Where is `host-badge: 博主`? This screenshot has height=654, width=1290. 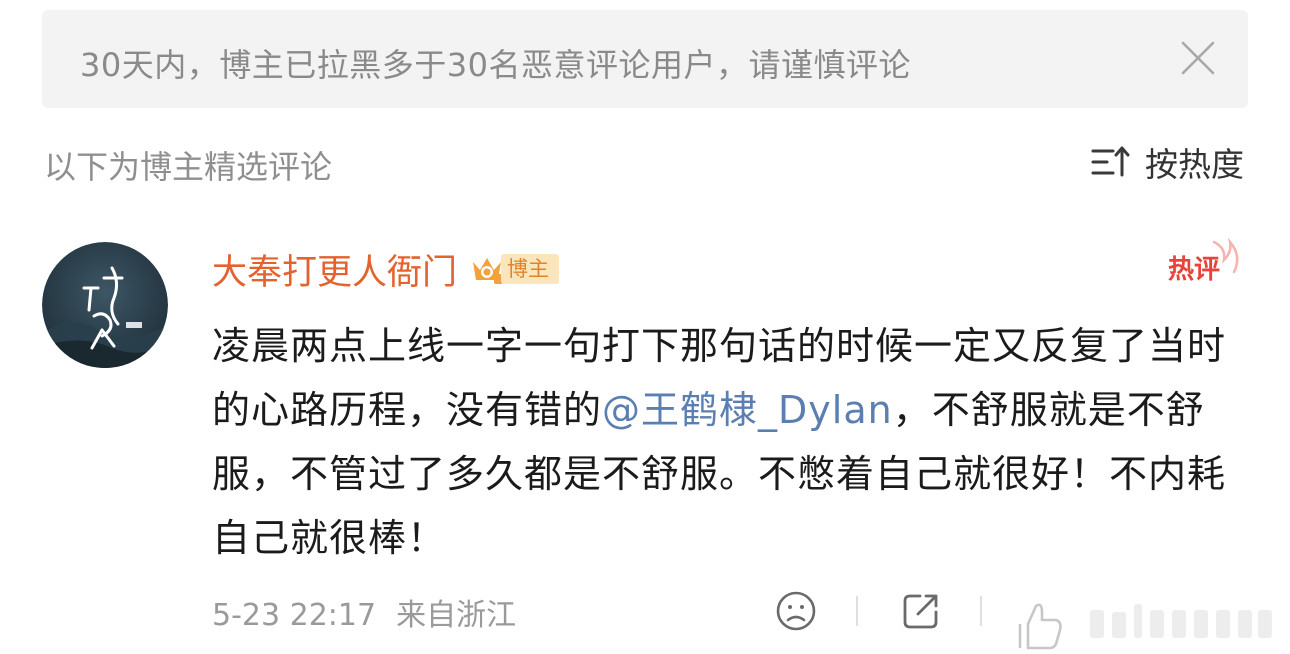
host-badge: 博主 is located at coordinates (530, 269).